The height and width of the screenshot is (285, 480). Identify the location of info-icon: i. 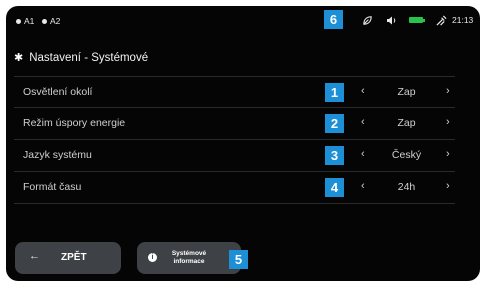
(152, 257).